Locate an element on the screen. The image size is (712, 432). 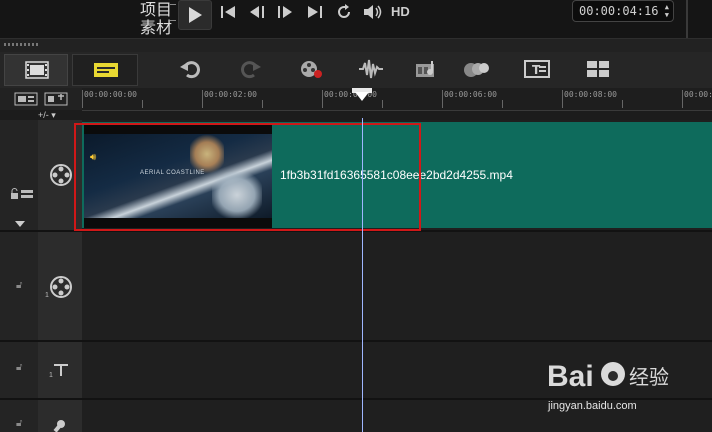
title-track-icon is located at coordinates (61, 370).